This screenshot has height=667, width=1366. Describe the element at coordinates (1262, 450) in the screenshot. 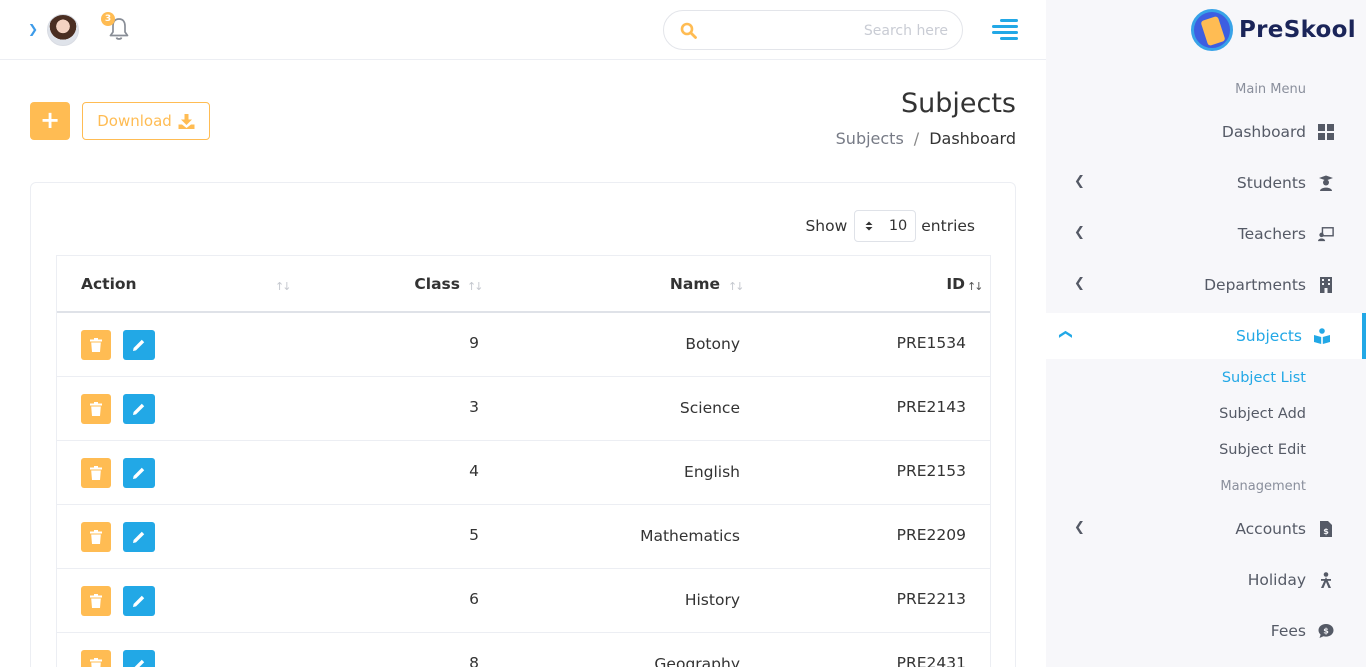

I see `sidebar-subitem-subject-edit: Subject Edit` at that location.